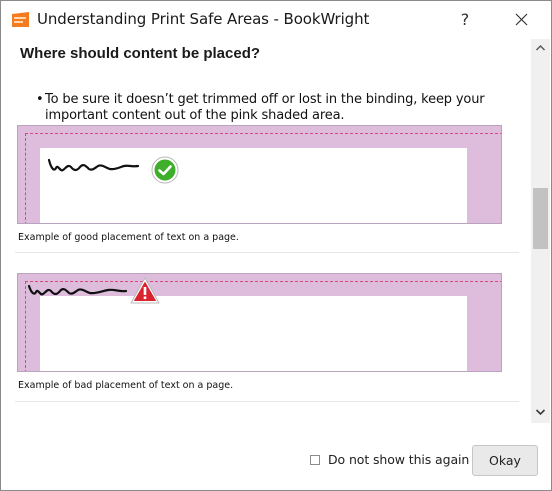 The width and height of the screenshot is (552, 491). What do you see at coordinates (140, 53) in the screenshot?
I see `section-heading: Where should content be placed?` at bounding box center [140, 53].